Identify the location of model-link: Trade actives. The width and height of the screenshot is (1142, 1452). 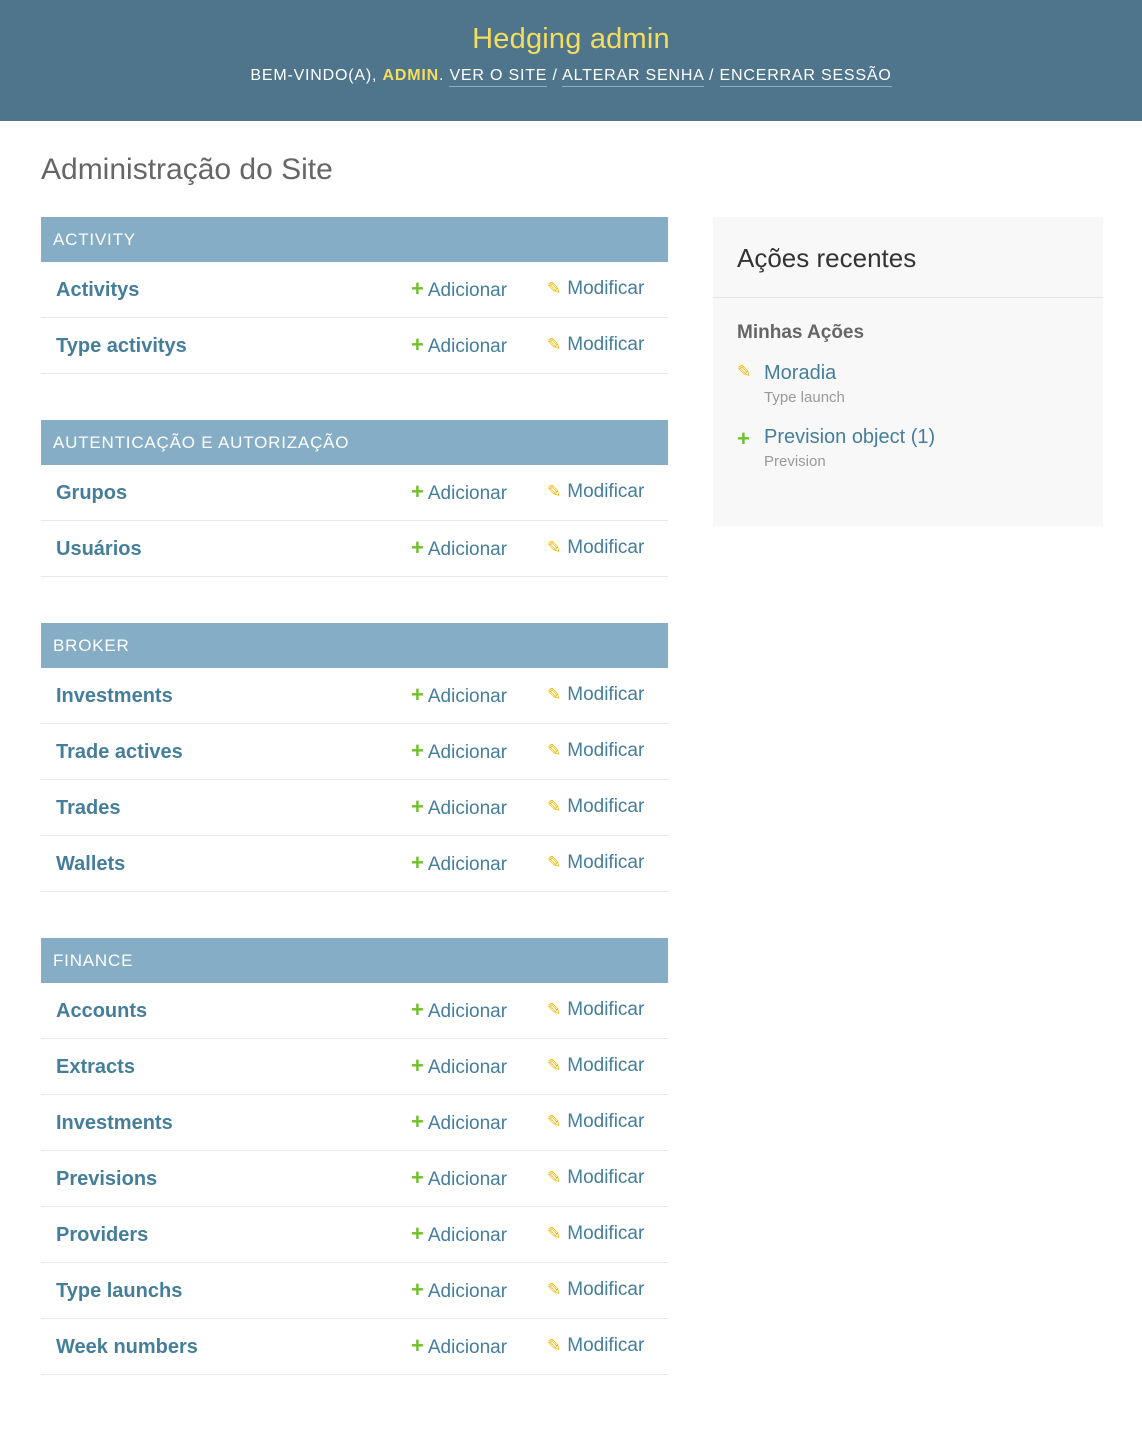
(119, 752).